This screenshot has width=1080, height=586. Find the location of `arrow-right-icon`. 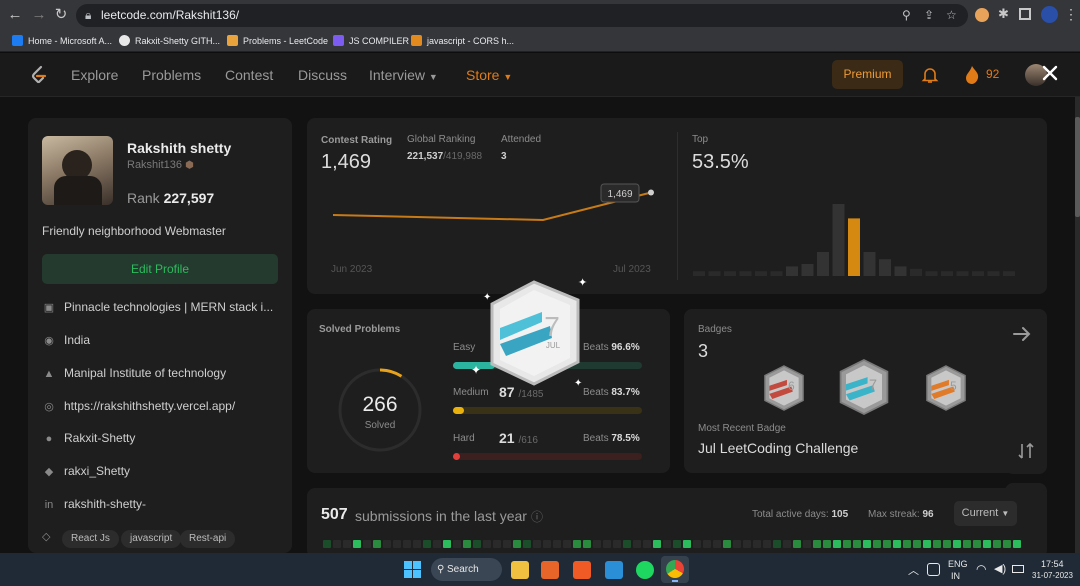

arrow-right-icon is located at coordinates (1022, 334).